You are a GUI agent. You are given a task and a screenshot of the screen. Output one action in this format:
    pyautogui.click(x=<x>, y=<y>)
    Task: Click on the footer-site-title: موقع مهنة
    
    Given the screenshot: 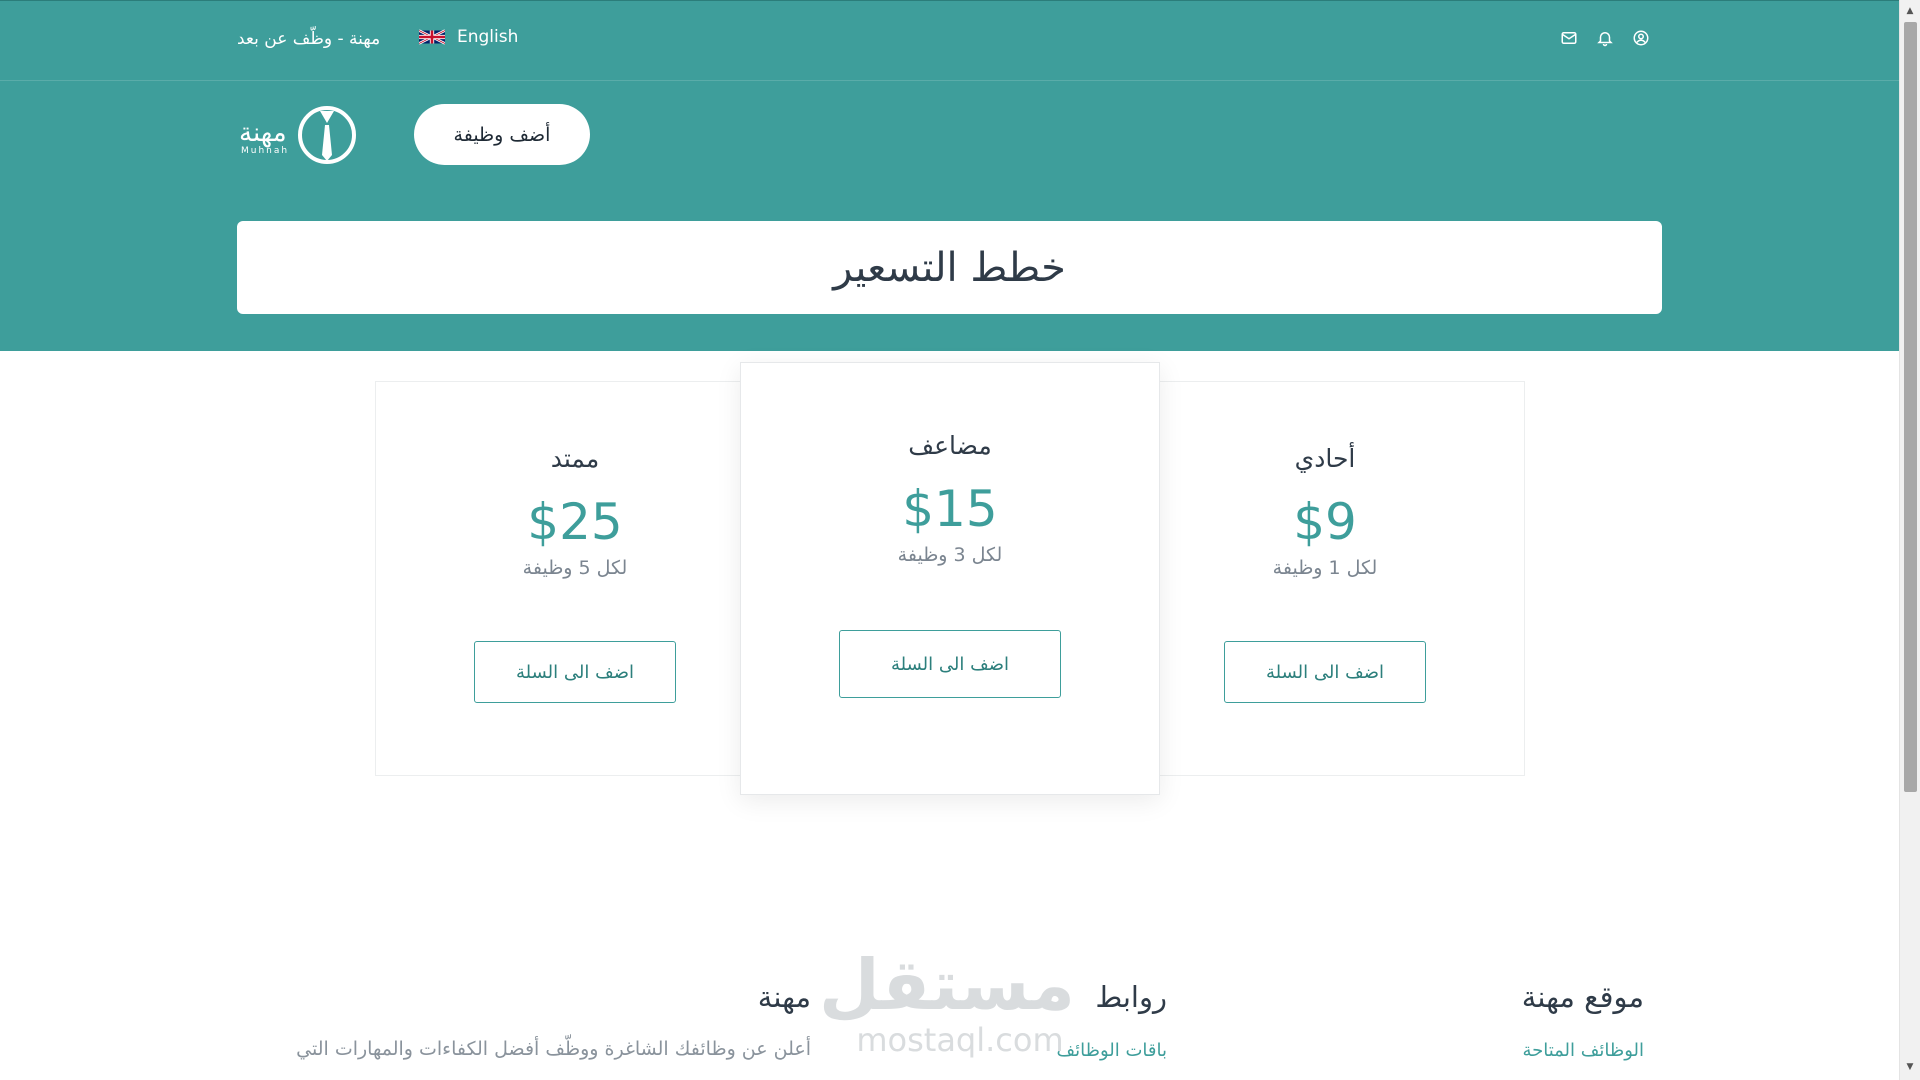 What is the action you would take?
    pyautogui.click(x=1582, y=997)
    